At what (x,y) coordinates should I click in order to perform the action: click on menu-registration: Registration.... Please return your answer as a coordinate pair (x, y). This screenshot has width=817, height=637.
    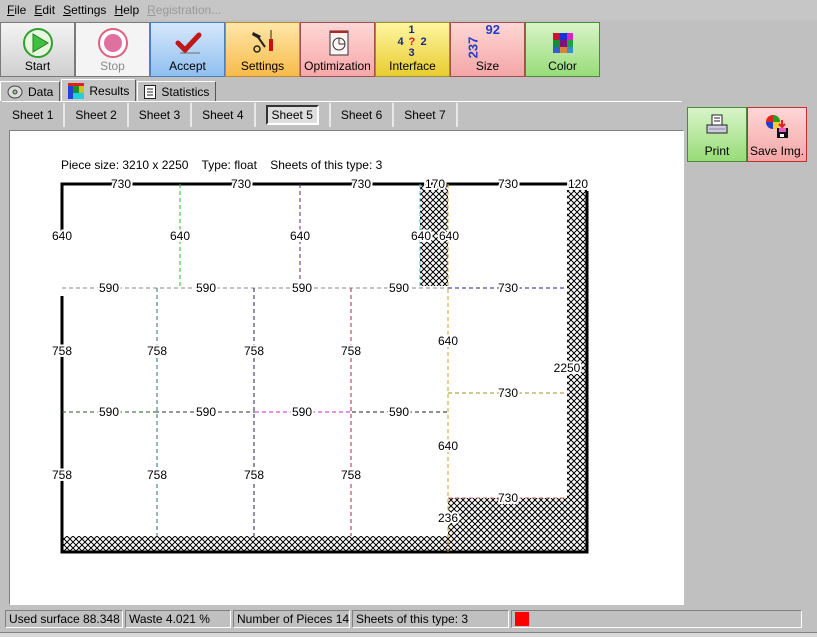
    Looking at the image, I should click on (184, 10).